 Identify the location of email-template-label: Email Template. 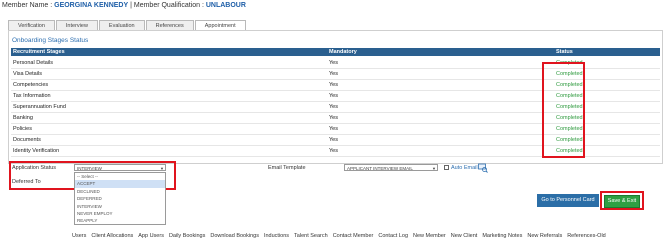
(287, 168).